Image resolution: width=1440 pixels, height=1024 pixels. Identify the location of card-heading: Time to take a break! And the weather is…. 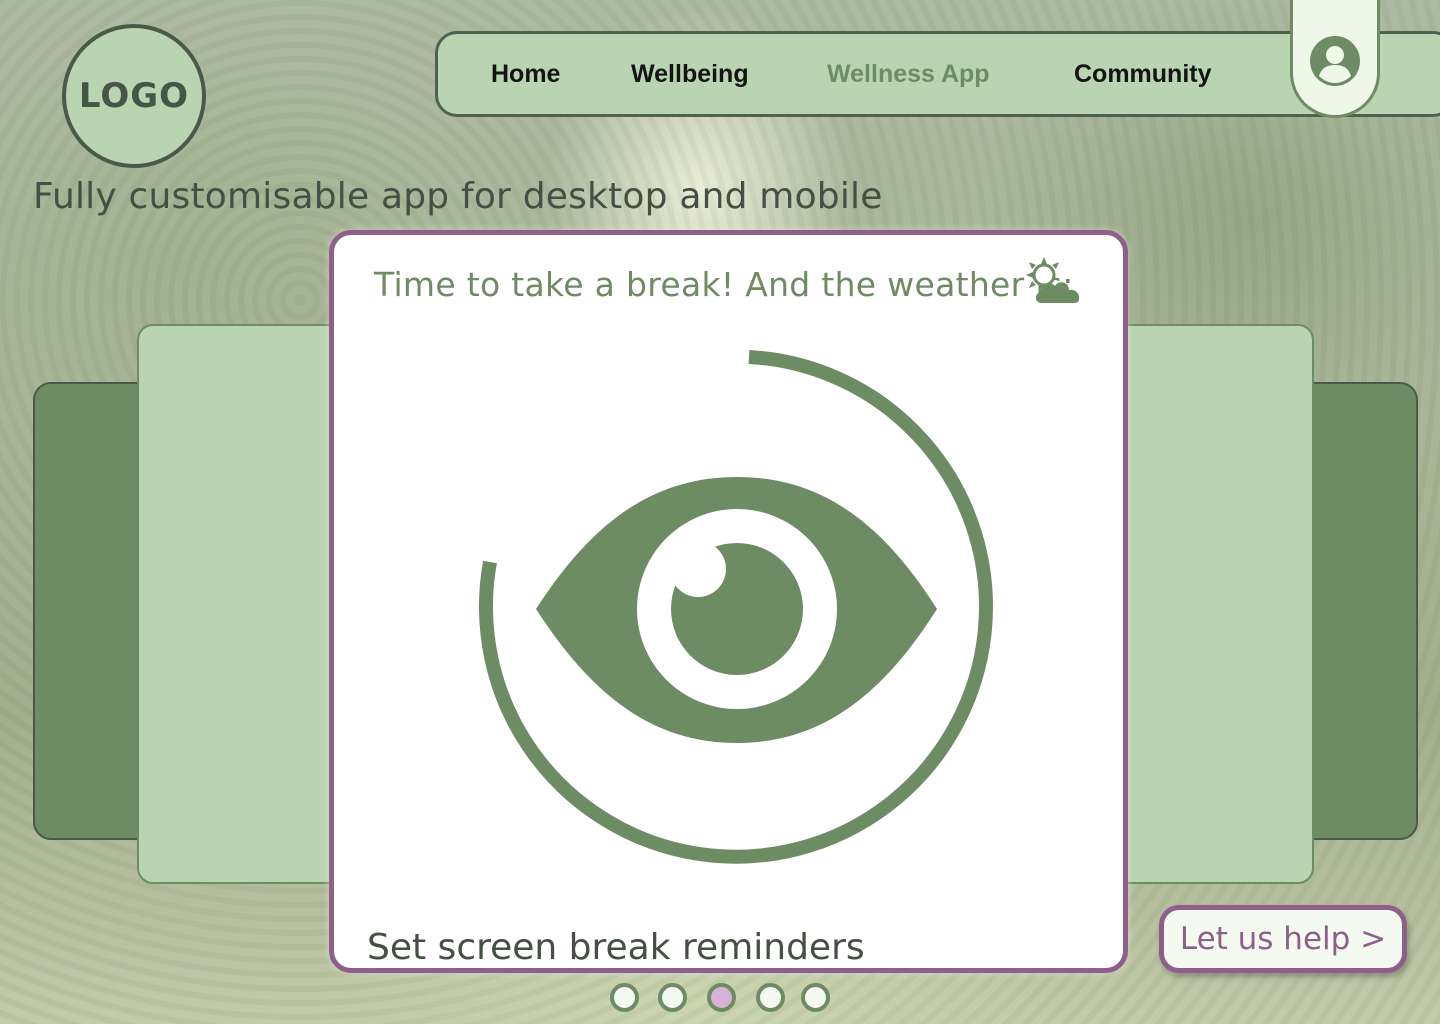
(724, 284).